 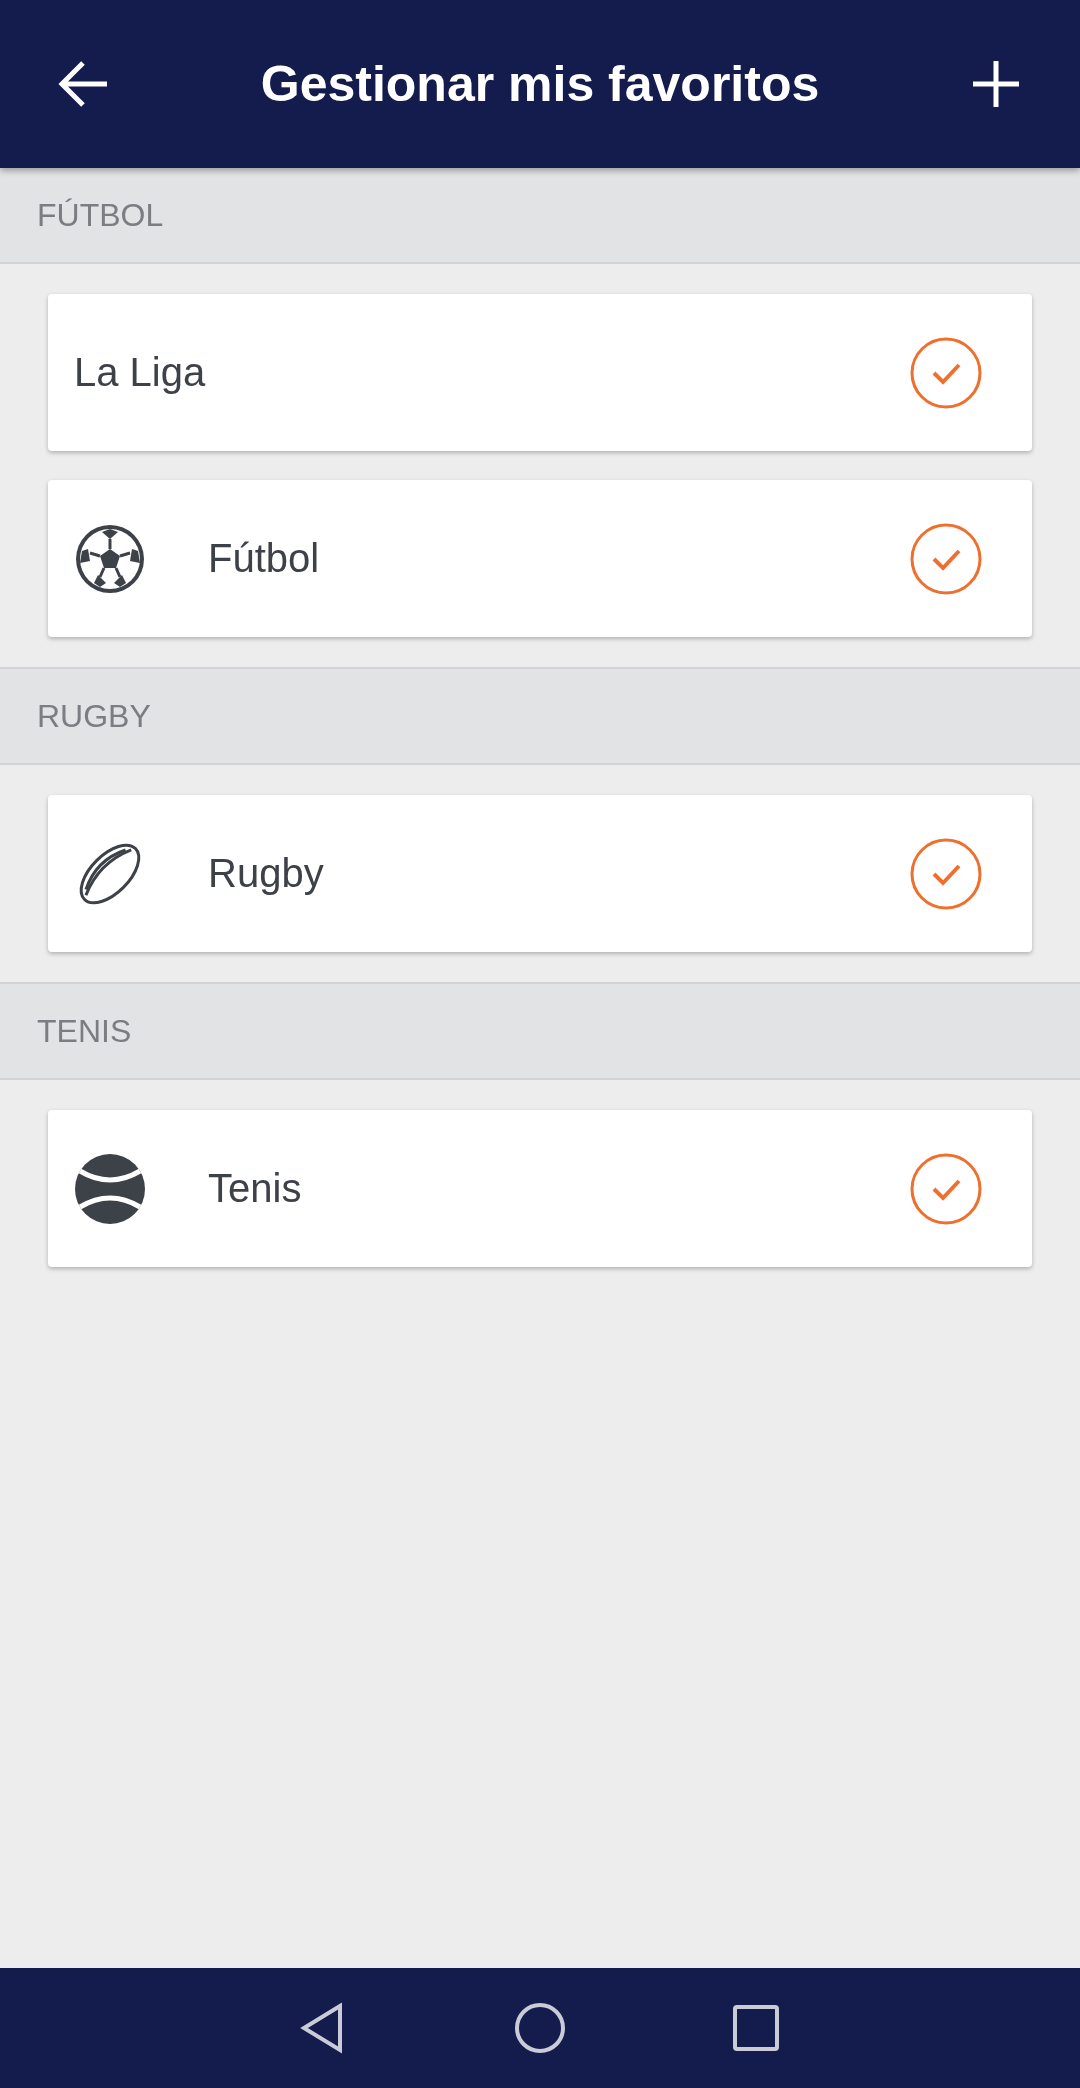 I want to click on favorite-label: Tenis, so click(x=255, y=1188).